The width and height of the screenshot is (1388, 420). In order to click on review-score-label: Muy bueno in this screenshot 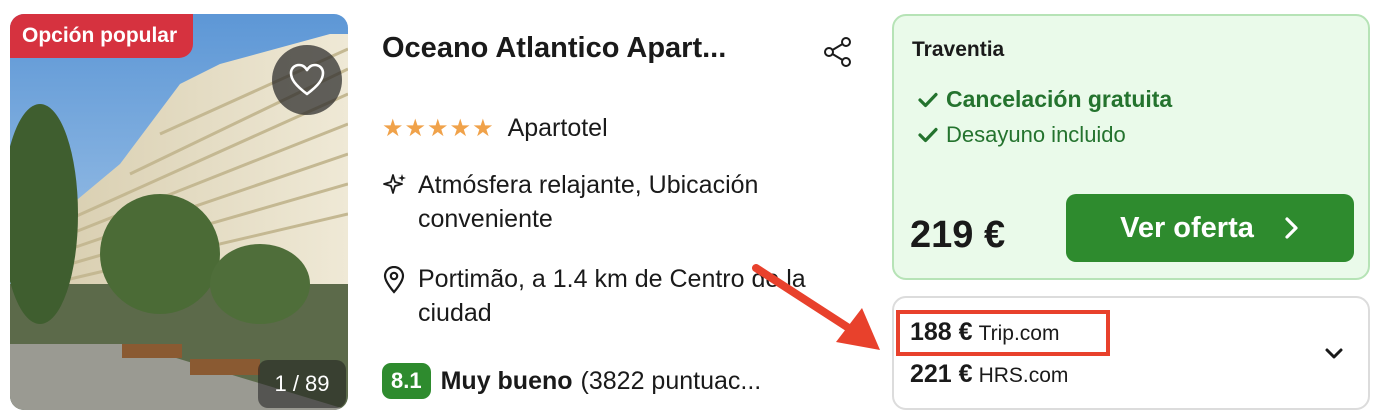, I will do `click(506, 380)`.